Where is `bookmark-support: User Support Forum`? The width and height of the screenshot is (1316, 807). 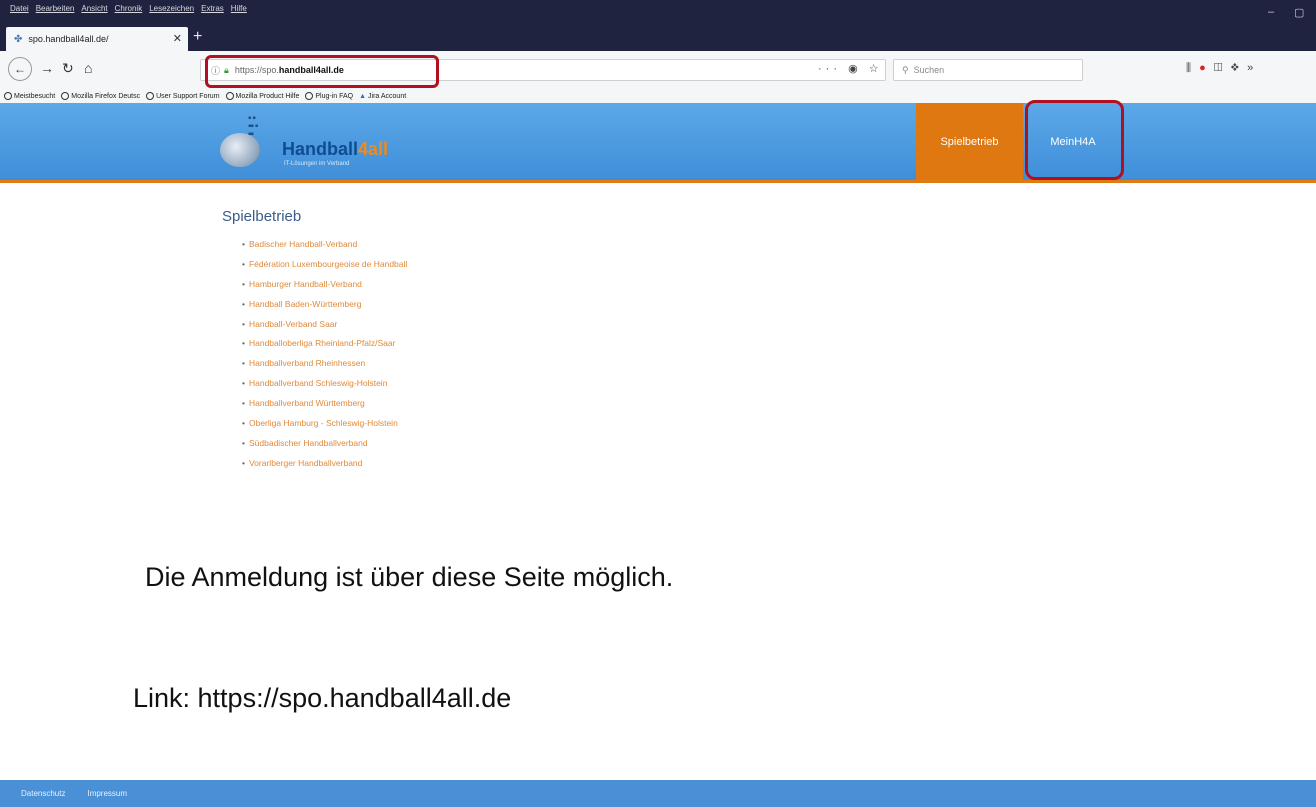
bookmark-support: User Support Forum is located at coordinates (183, 96).